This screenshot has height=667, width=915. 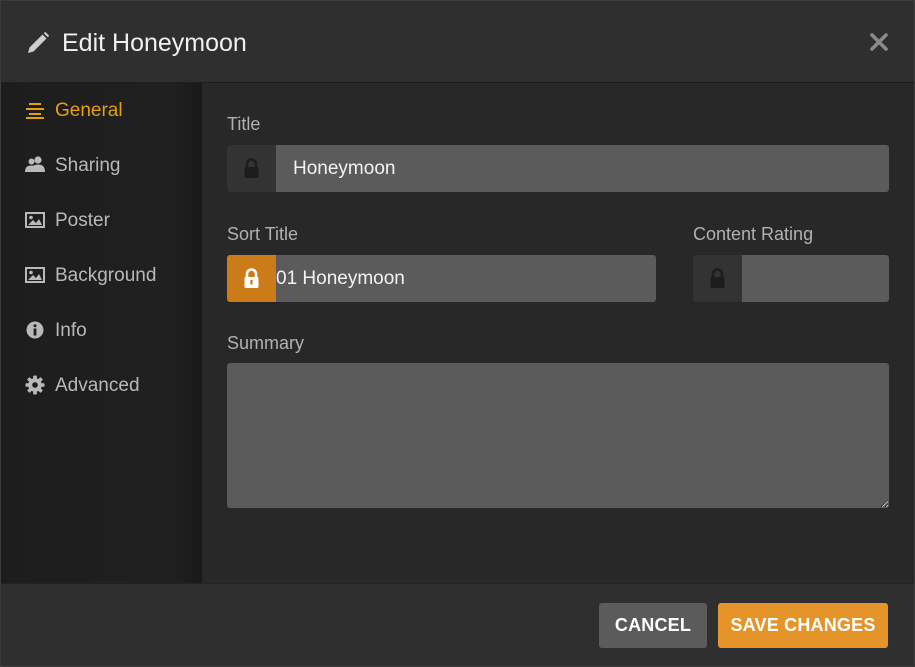 What do you see at coordinates (815, 278) in the screenshot?
I see `content-rating-input` at bounding box center [815, 278].